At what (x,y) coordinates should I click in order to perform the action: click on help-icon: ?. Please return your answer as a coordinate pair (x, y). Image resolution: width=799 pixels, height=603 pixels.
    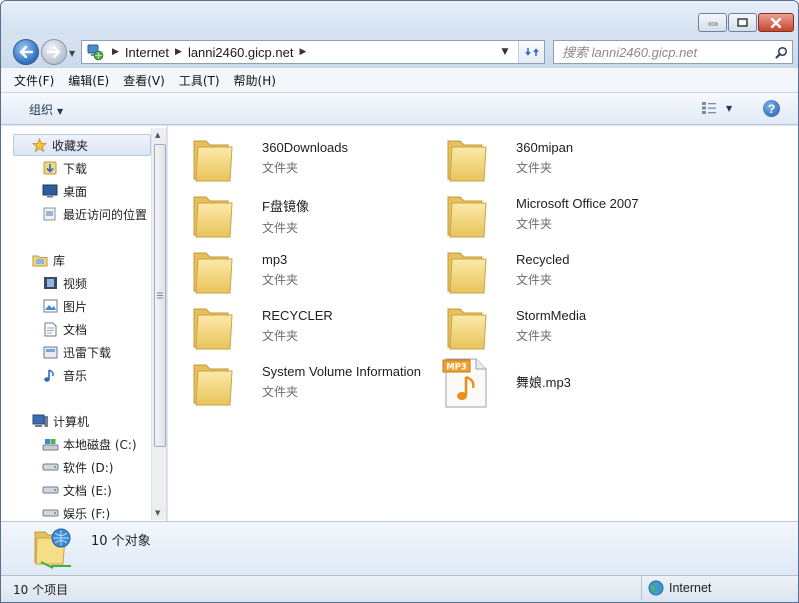
    Looking at the image, I should click on (771, 108).